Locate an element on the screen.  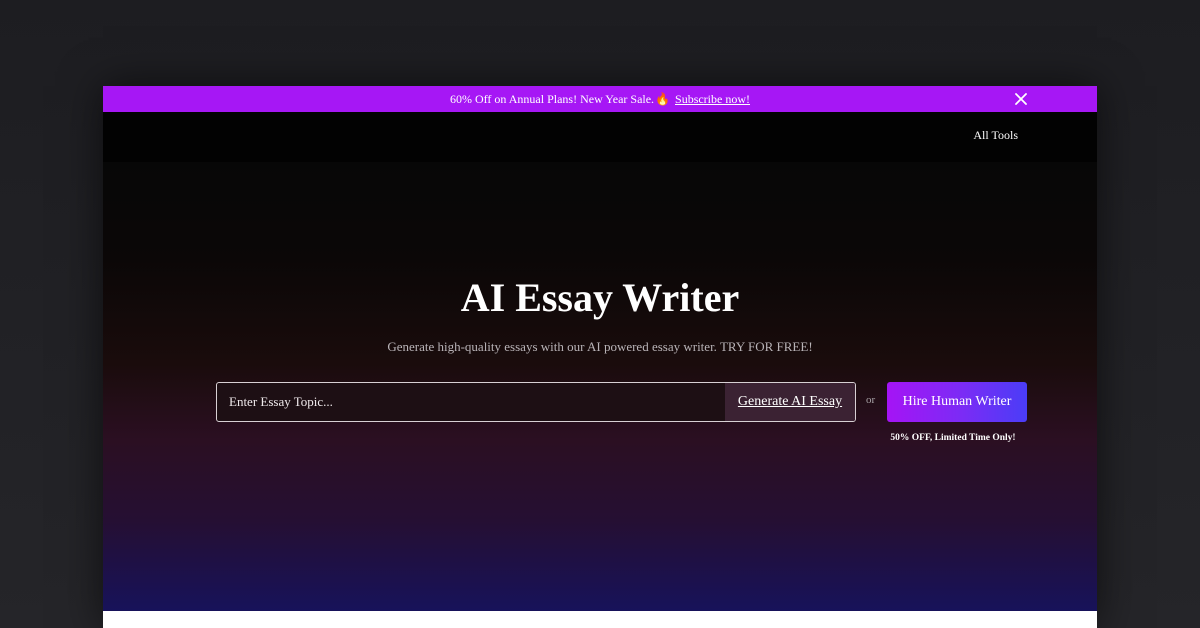
page-title: AI Essay Writer is located at coordinates (600, 297).